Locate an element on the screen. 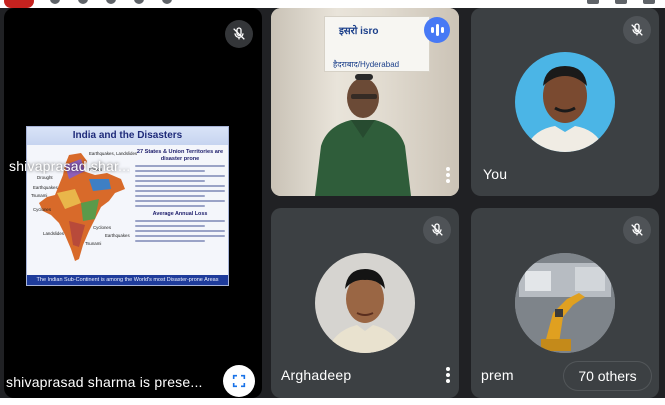 This screenshot has height=405, width=665. slide-subheading: Average Annual Loss is located at coordinates (180, 214).